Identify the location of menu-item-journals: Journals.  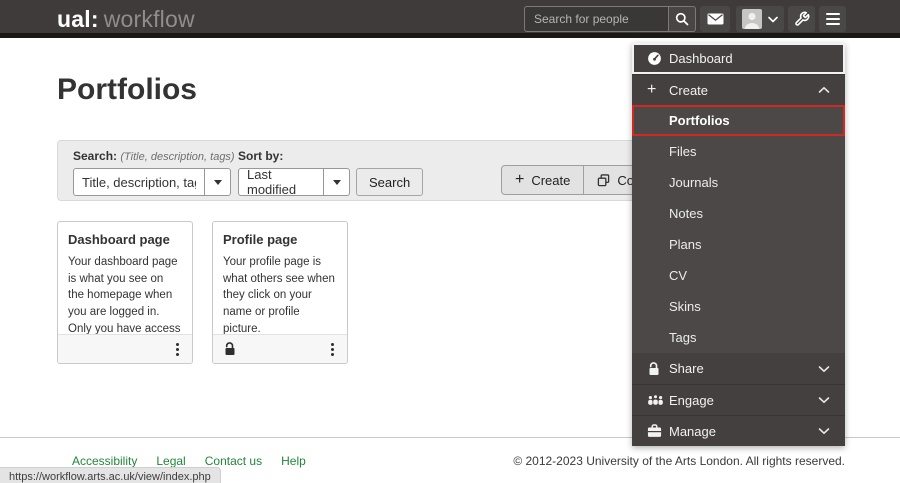
(738, 182).